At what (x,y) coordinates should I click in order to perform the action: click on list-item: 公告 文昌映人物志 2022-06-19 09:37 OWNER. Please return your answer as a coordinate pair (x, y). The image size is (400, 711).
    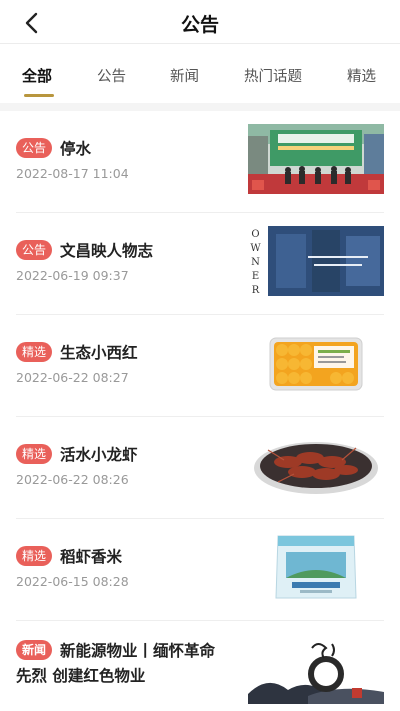
    Looking at the image, I should click on (200, 264).